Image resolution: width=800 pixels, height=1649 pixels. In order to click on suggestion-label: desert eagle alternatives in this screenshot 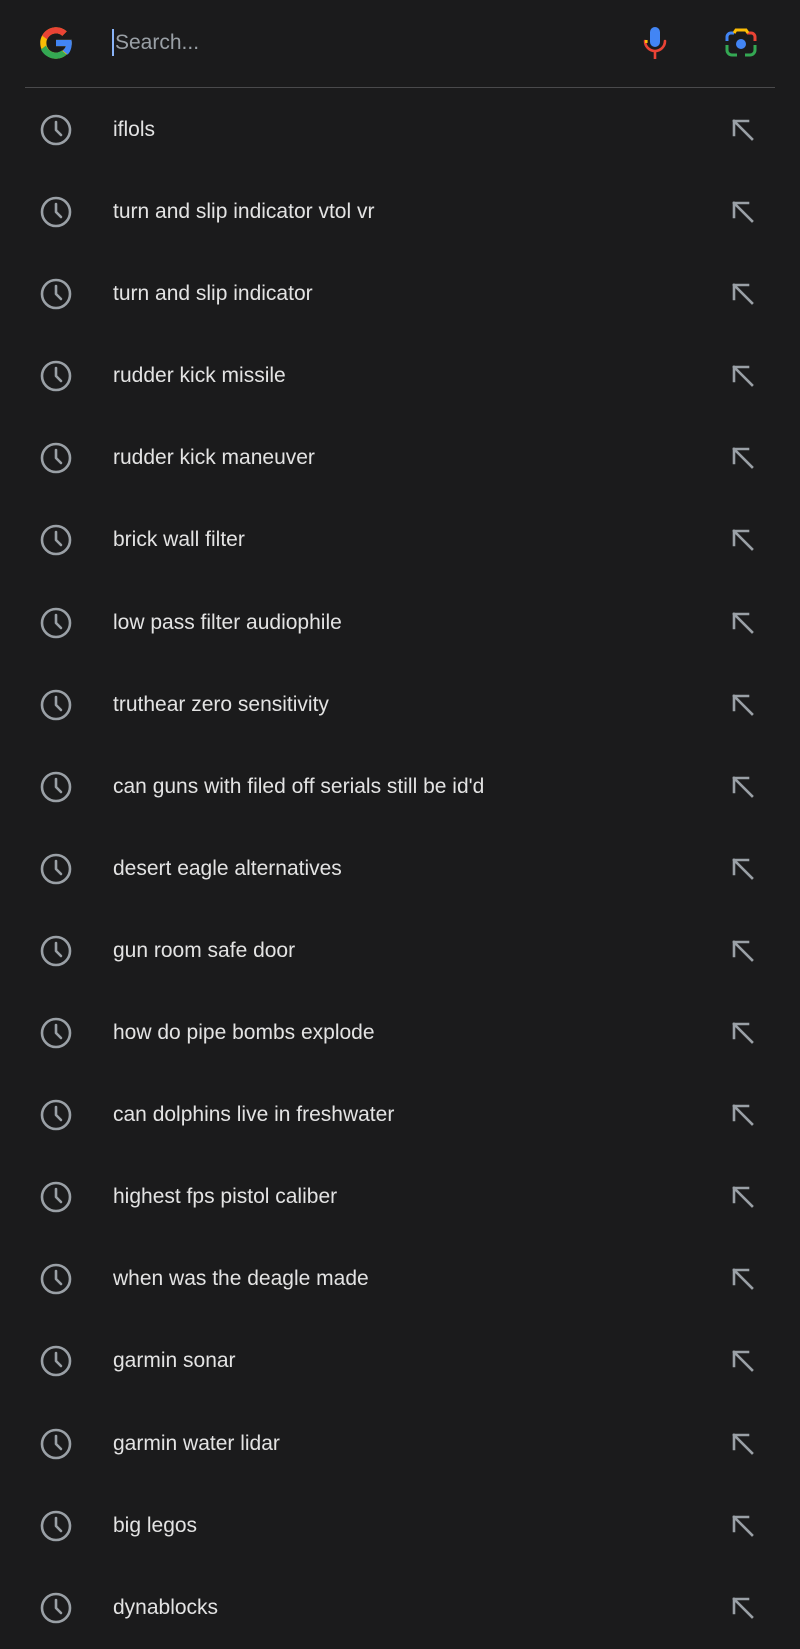, I will do `click(227, 868)`.